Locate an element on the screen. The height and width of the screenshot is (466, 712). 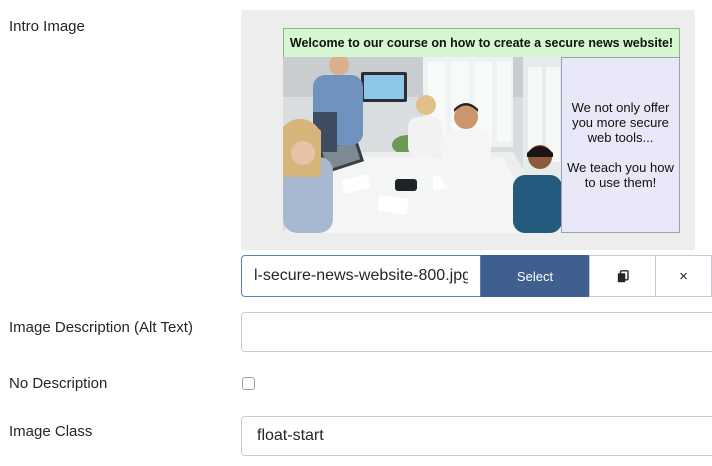
meeting-photo-illustration is located at coordinates (422, 145).